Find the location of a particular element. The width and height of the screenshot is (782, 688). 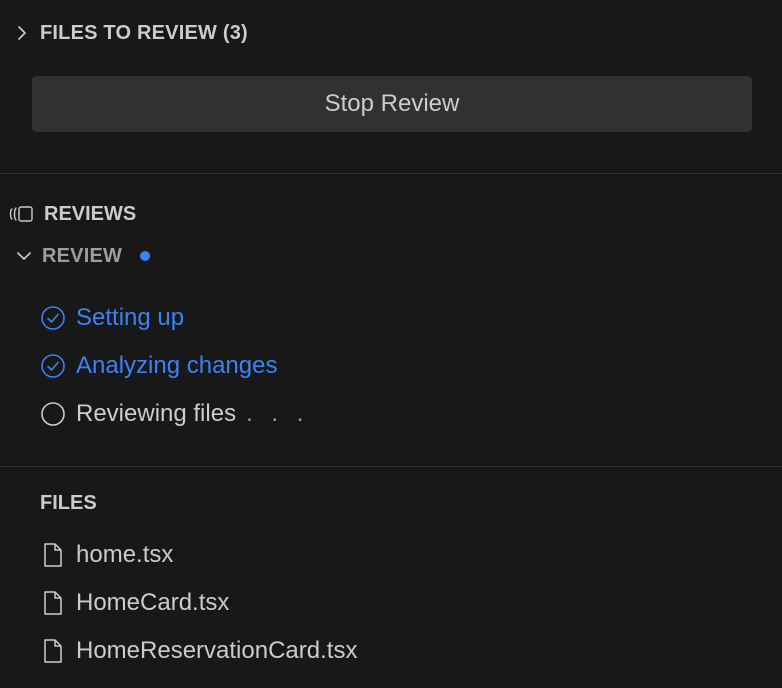

step-label: Reviewing files is located at coordinates (156, 413).